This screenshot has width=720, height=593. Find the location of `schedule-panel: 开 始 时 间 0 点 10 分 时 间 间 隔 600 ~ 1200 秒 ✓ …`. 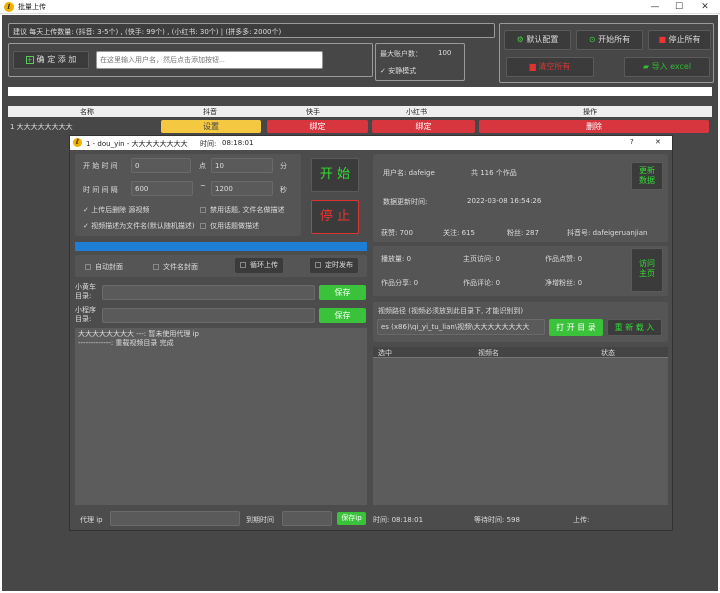

schedule-panel: 开 始 时 间 0 点 10 分 时 间 间 隔 600 ~ 1200 秒 ✓ … is located at coordinates (188, 195).